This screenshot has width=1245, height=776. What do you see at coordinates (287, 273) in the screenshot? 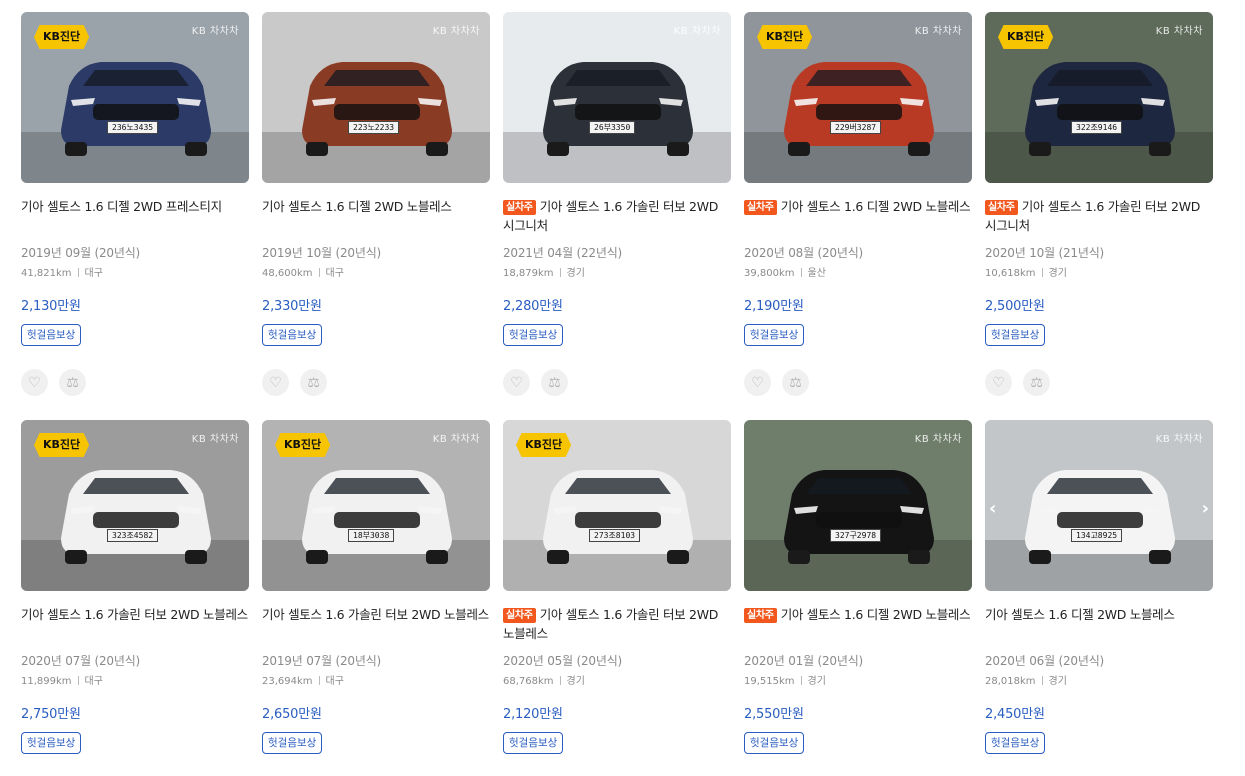
I see `car-mileage: 48,600km` at bounding box center [287, 273].